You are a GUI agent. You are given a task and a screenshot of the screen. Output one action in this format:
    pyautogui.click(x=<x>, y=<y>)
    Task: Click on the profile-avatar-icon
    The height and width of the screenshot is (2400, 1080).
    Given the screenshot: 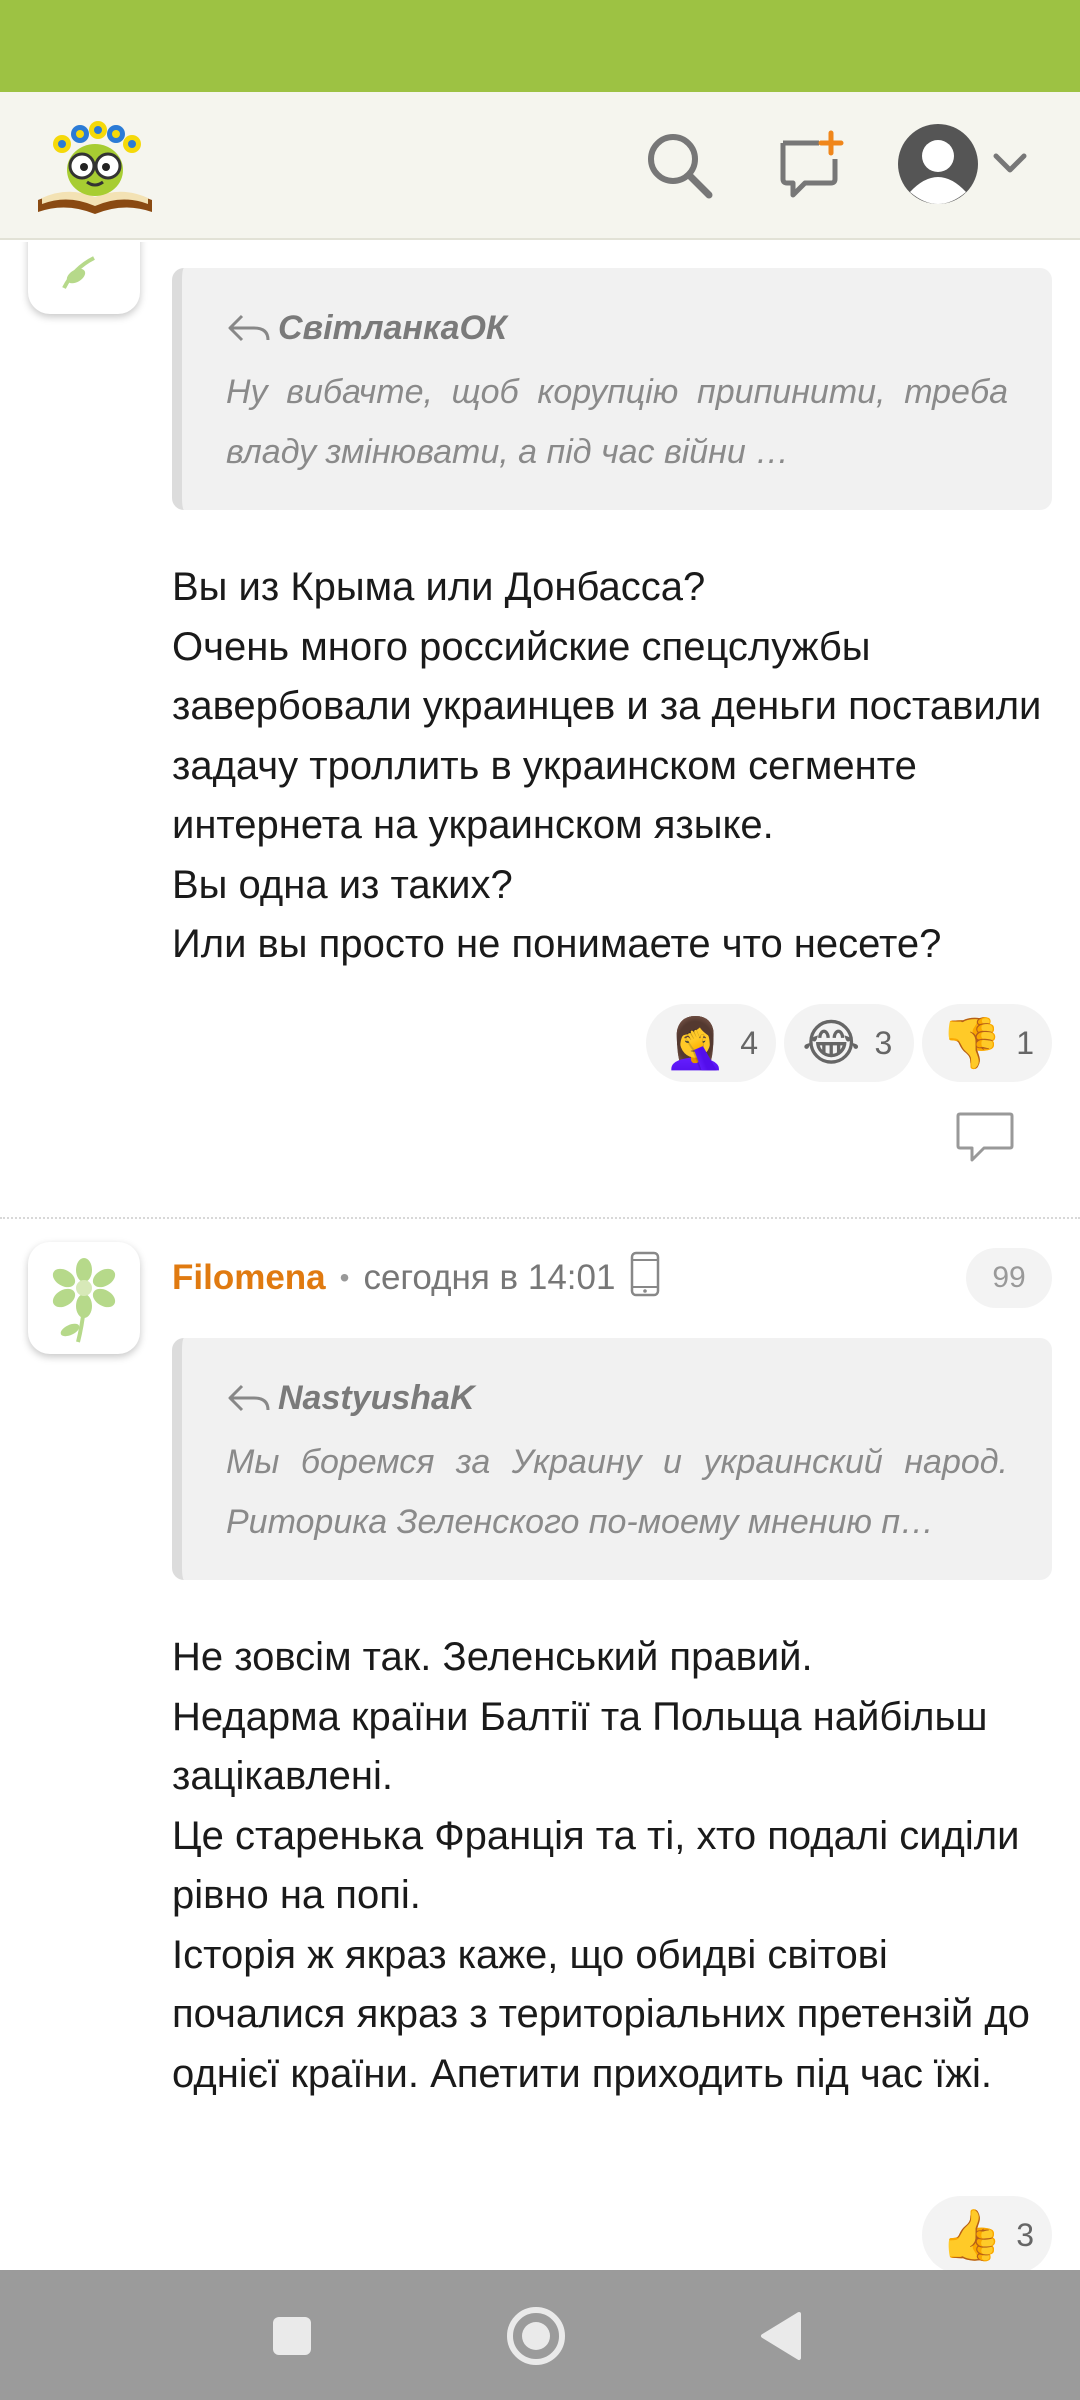 What is the action you would take?
    pyautogui.click(x=938, y=166)
    